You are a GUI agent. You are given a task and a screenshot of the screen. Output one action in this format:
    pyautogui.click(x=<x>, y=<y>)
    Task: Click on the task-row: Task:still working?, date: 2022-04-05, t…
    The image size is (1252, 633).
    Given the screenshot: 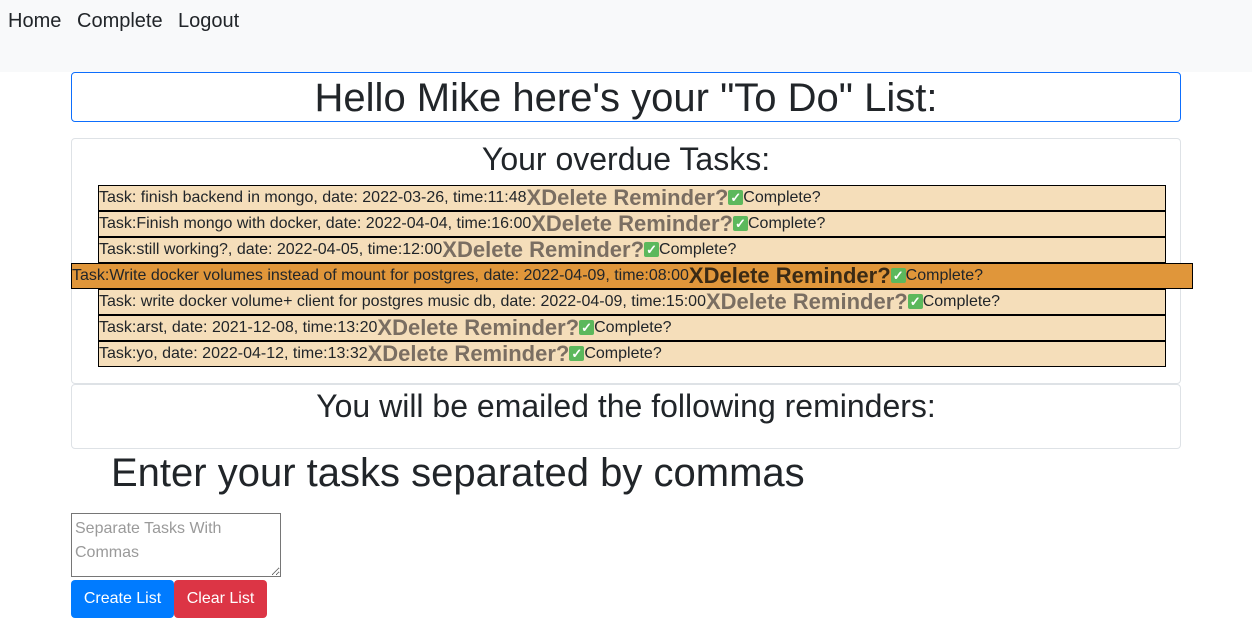 What is the action you would take?
    pyautogui.click(x=632, y=250)
    